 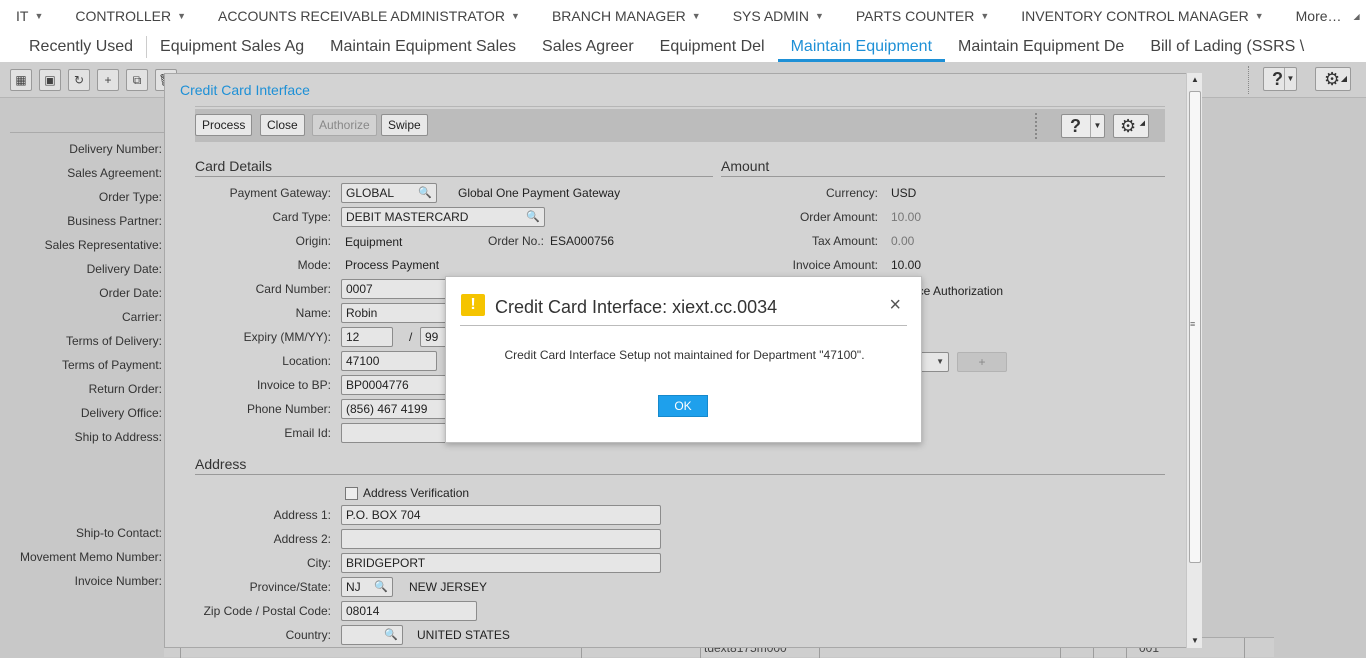 What do you see at coordinates (130, 16) in the screenshot?
I see `role-controller: CONTROLLER ▼` at bounding box center [130, 16].